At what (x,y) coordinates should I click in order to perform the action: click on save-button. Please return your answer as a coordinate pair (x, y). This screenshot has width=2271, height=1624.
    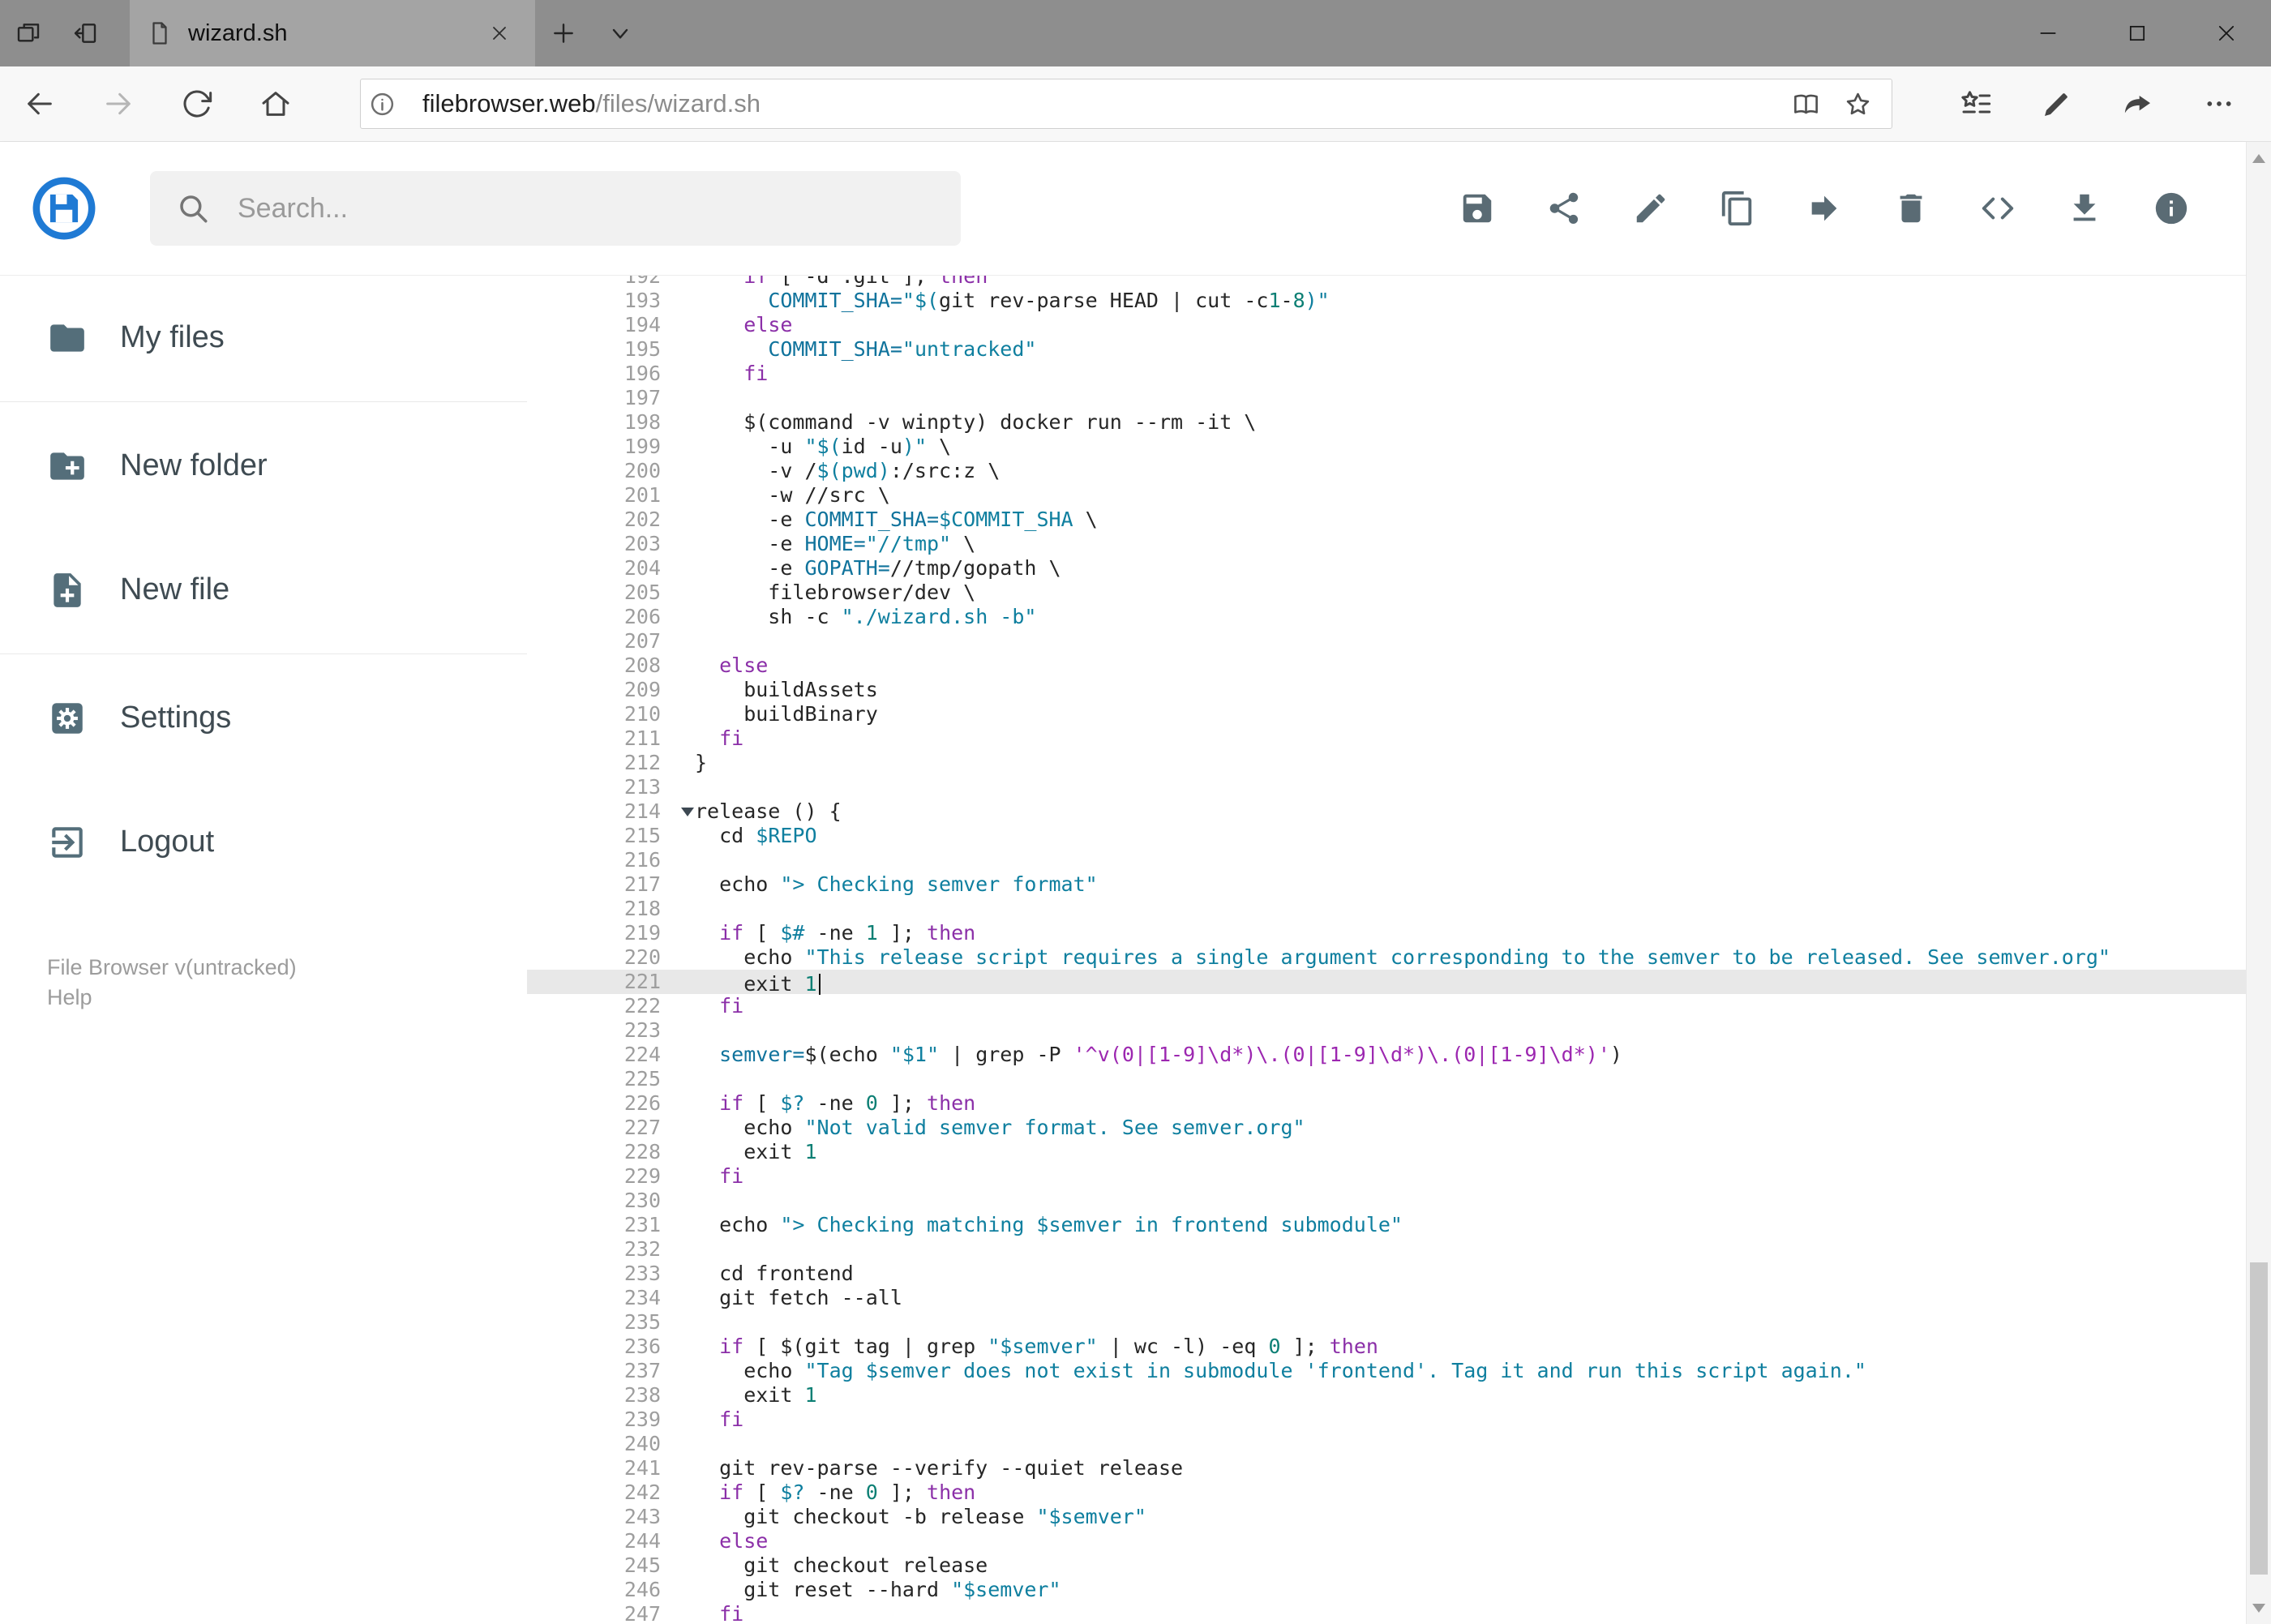
    Looking at the image, I should click on (1477, 208).